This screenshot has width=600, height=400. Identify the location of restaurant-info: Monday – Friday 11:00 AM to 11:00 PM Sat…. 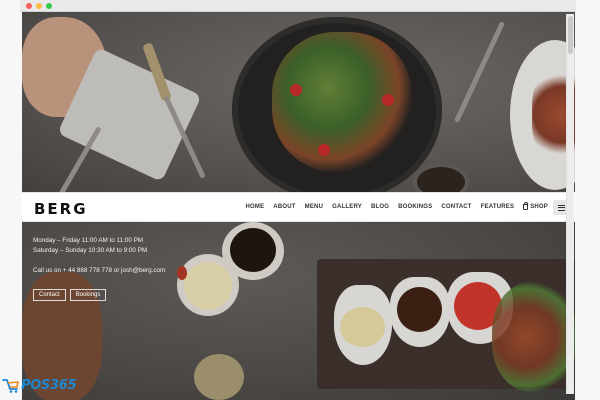
(99, 256).